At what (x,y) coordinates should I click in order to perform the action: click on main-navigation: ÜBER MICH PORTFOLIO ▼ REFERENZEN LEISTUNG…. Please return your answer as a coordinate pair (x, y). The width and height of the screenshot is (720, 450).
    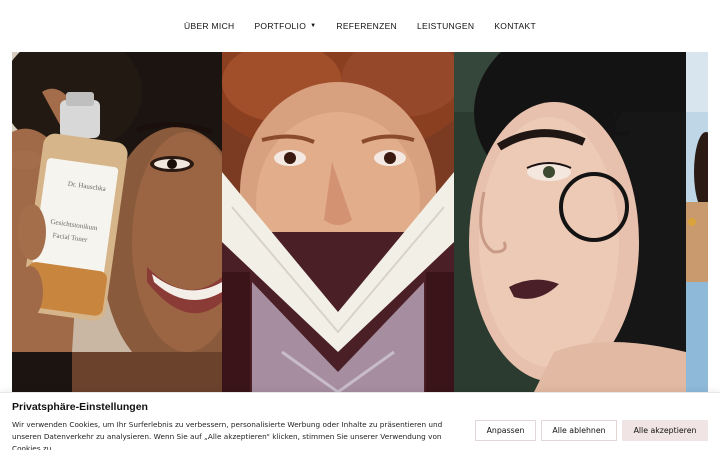
    Looking at the image, I should click on (360, 26).